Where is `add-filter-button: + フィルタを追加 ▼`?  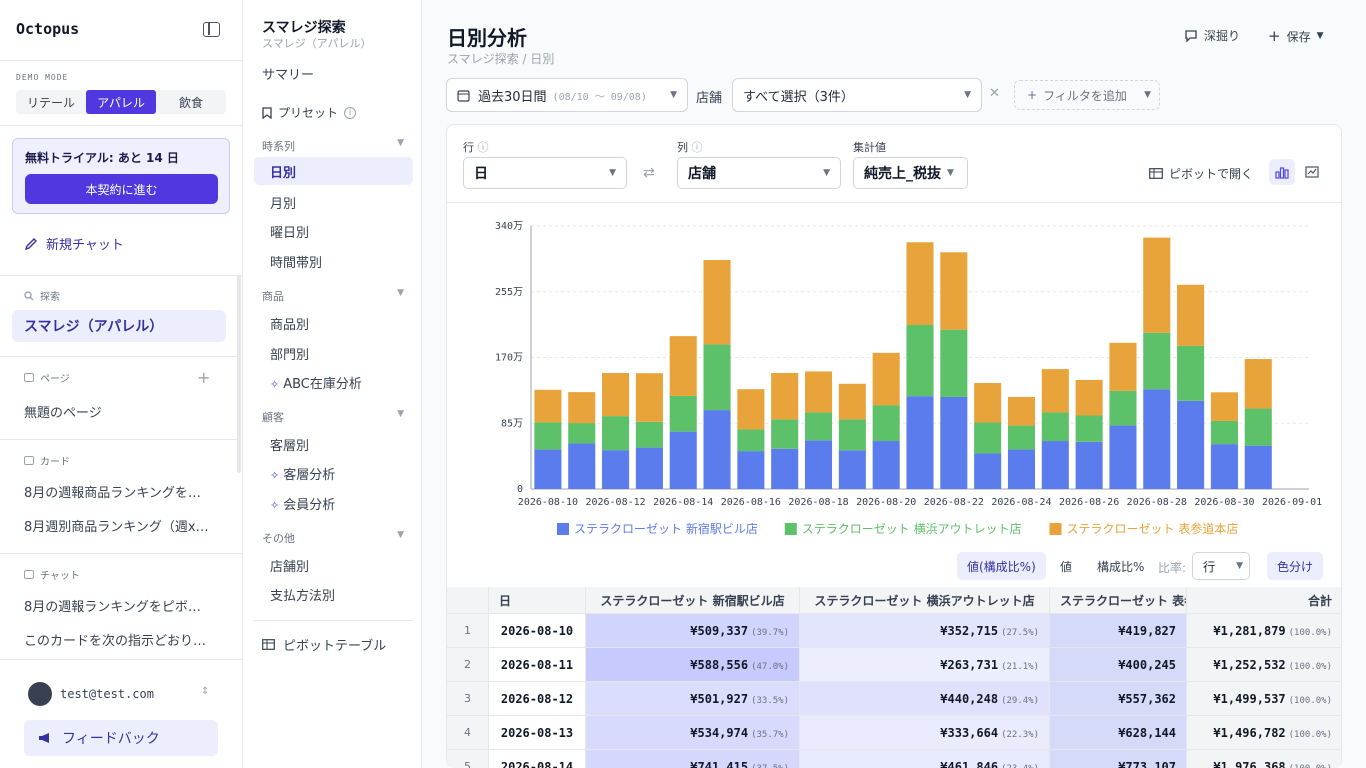
add-filter-button: + フィルタを追加 ▼ is located at coordinates (1087, 95).